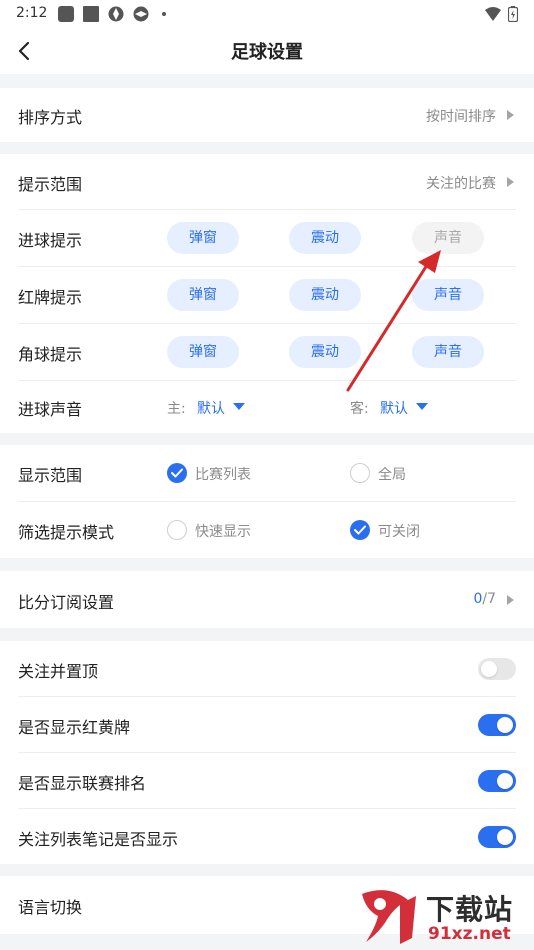 This screenshot has width=534, height=950. Describe the element at coordinates (223, 474) in the screenshot. I see `display-scope-option-1: 比赛列表` at that location.